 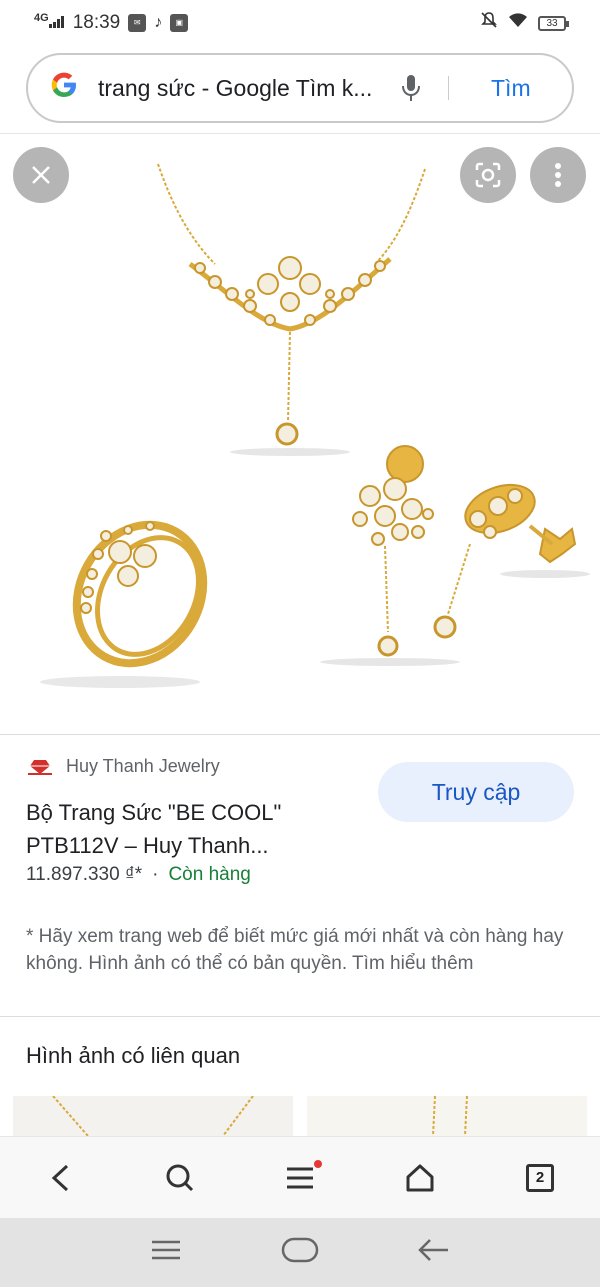 I want to click on menu-button, so click(x=300, y=1178).